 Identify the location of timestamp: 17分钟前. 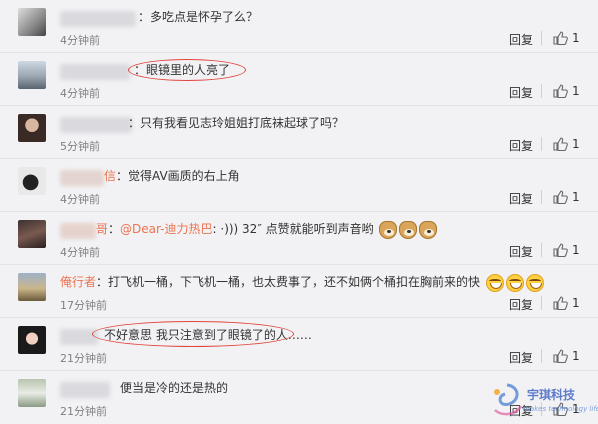
(83, 305).